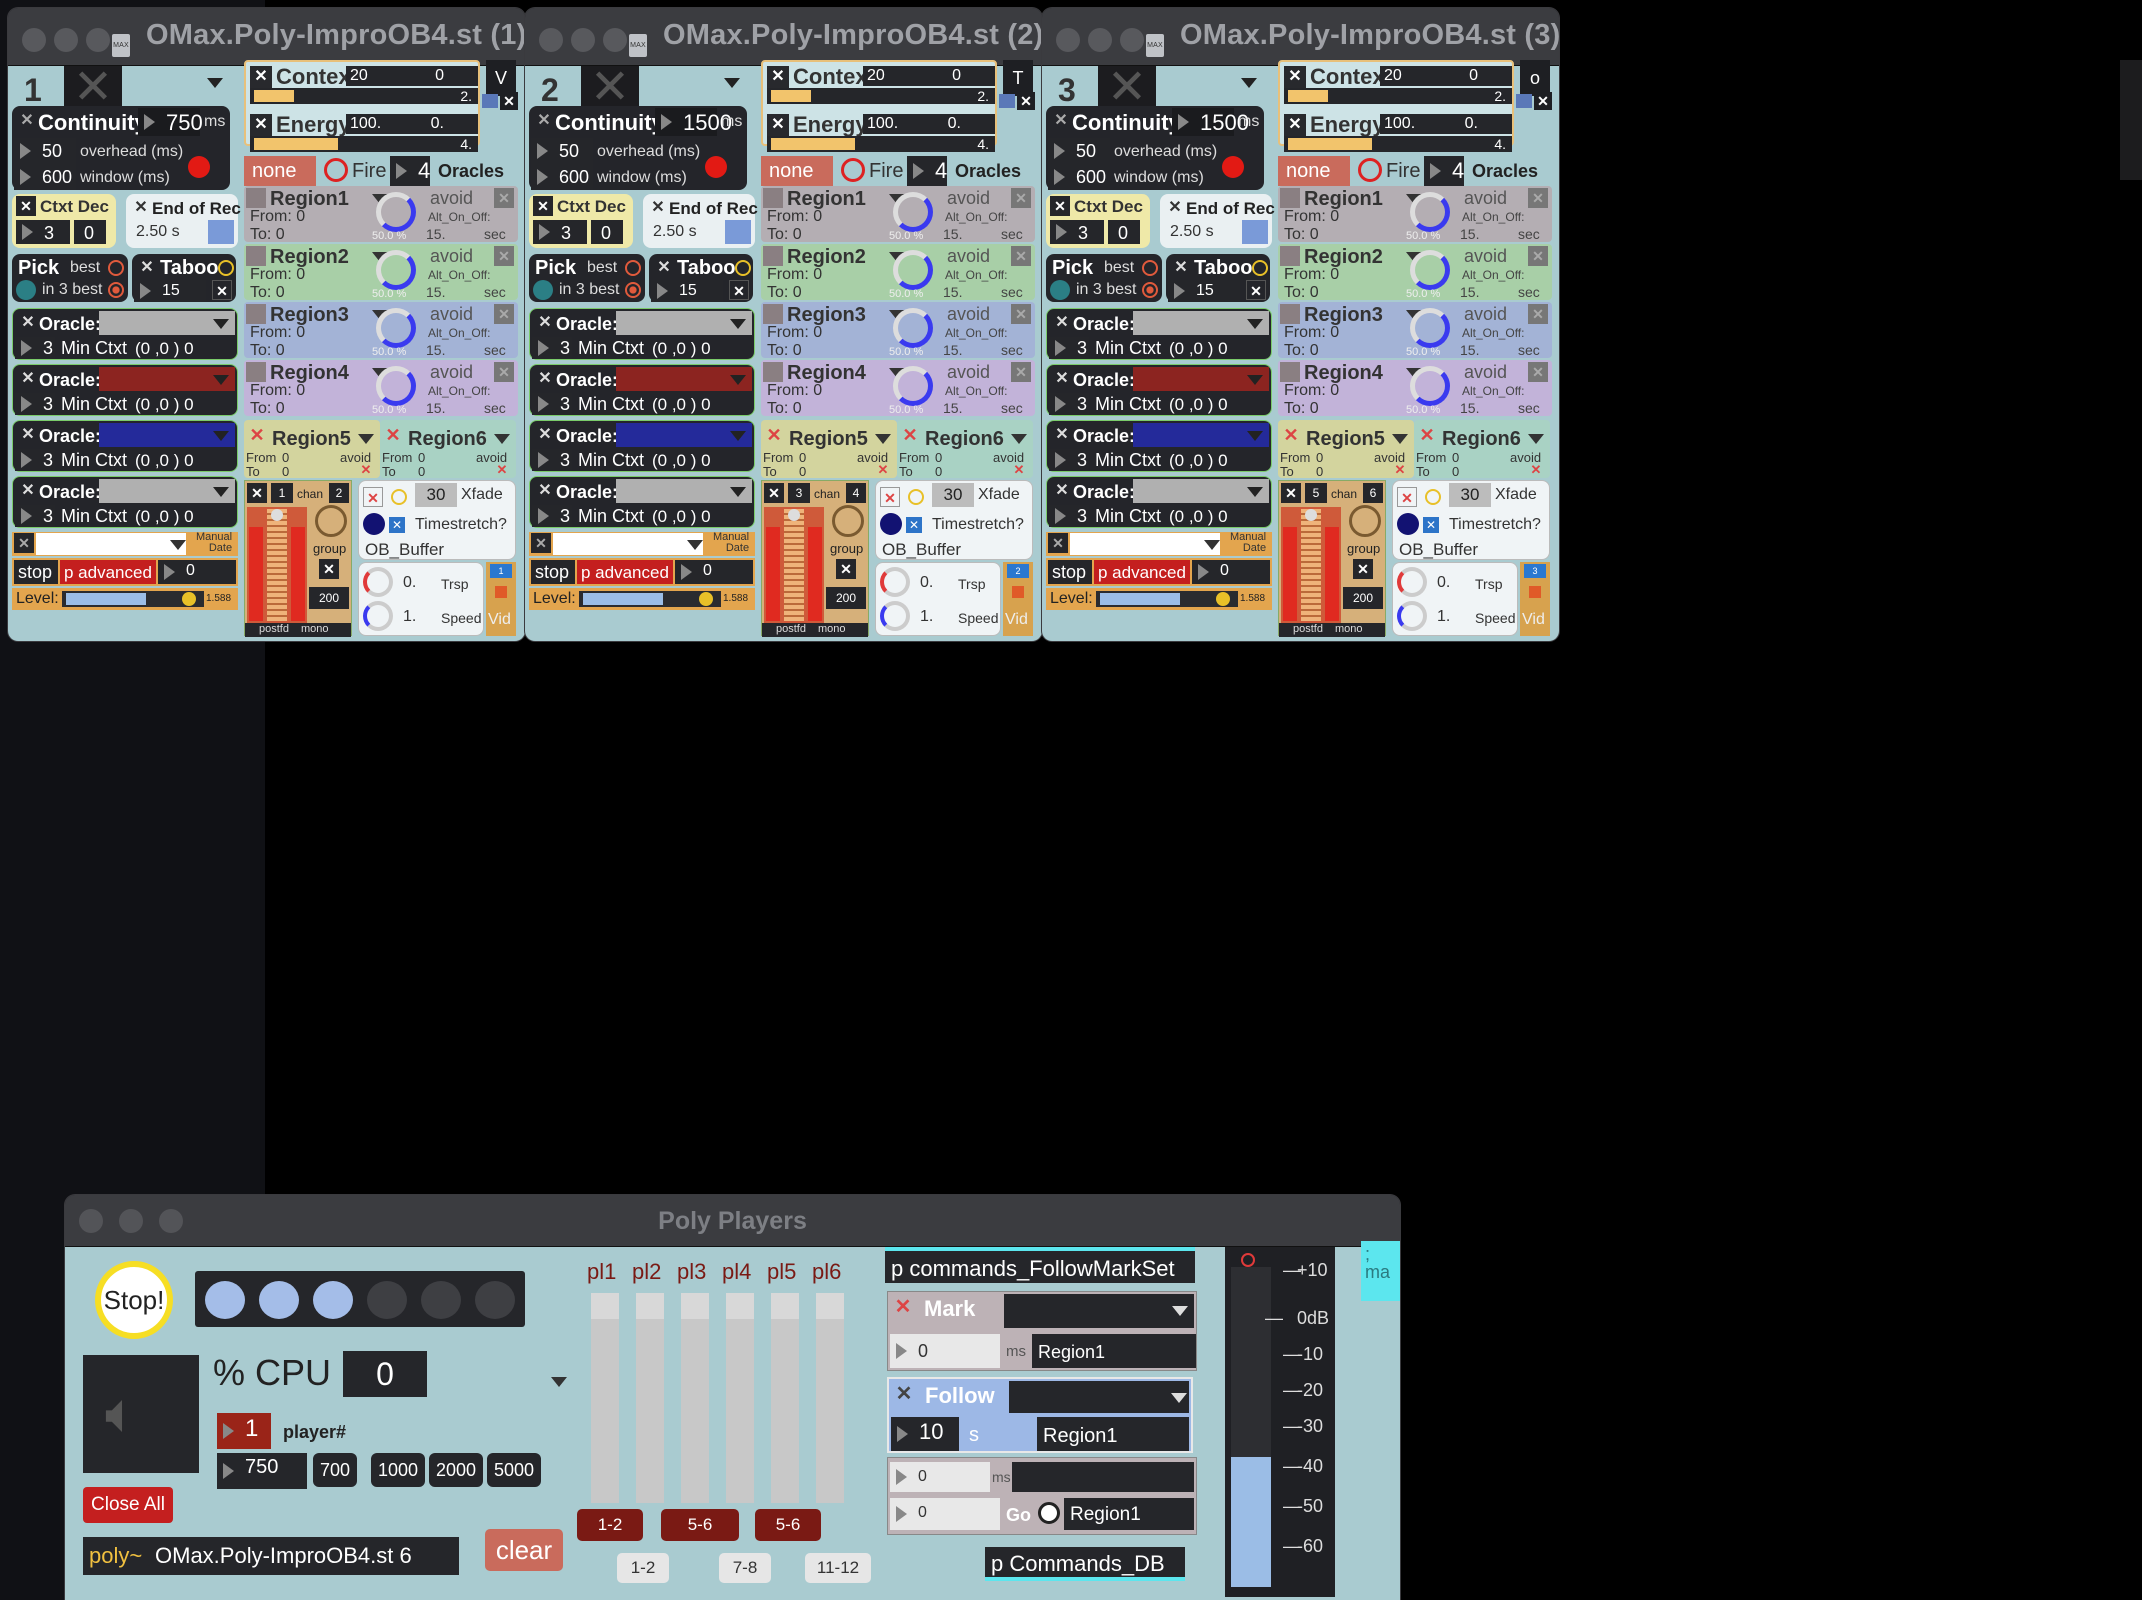 The image size is (2142, 1600). Describe the element at coordinates (1113, 1434) in the screenshot. I see `follow-region: Region1` at that location.